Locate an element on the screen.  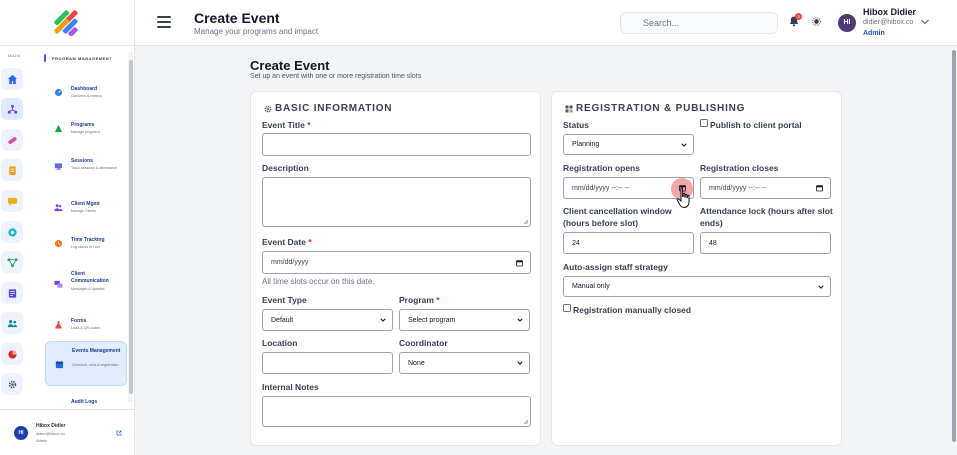
logo-area is located at coordinates (67, 23).